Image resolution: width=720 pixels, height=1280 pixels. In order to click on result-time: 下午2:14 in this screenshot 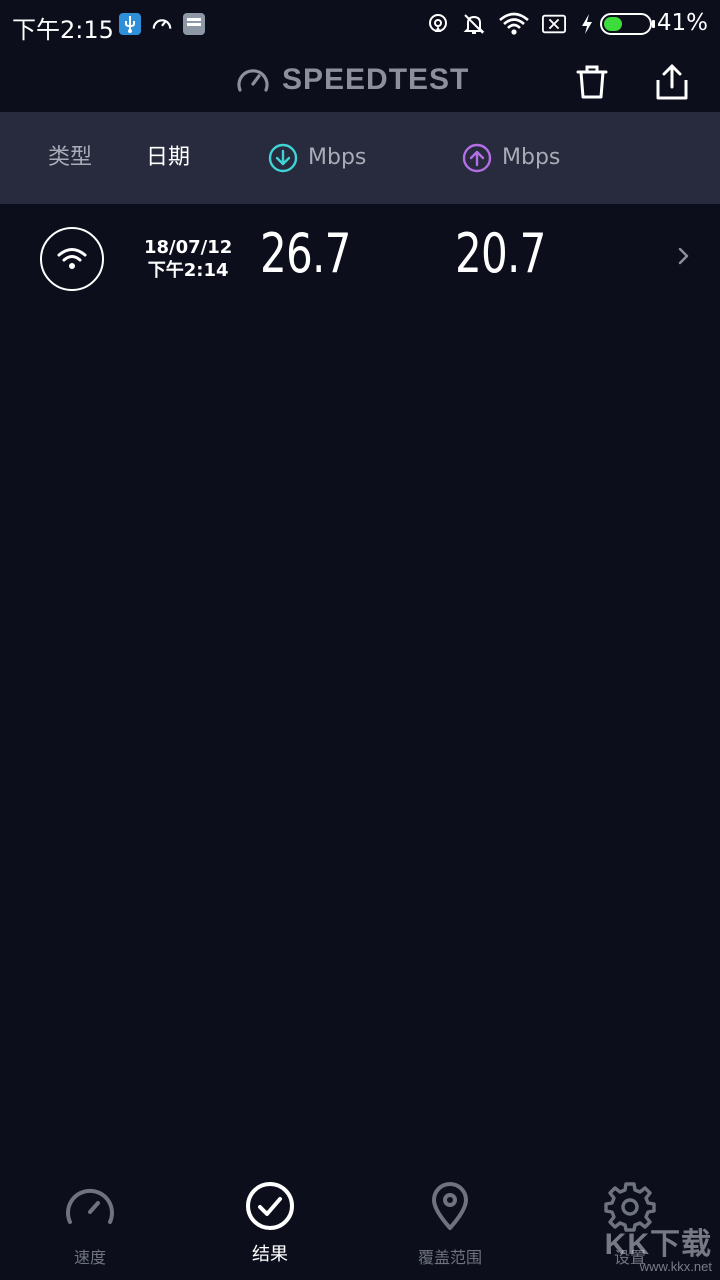, I will do `click(188, 270)`.